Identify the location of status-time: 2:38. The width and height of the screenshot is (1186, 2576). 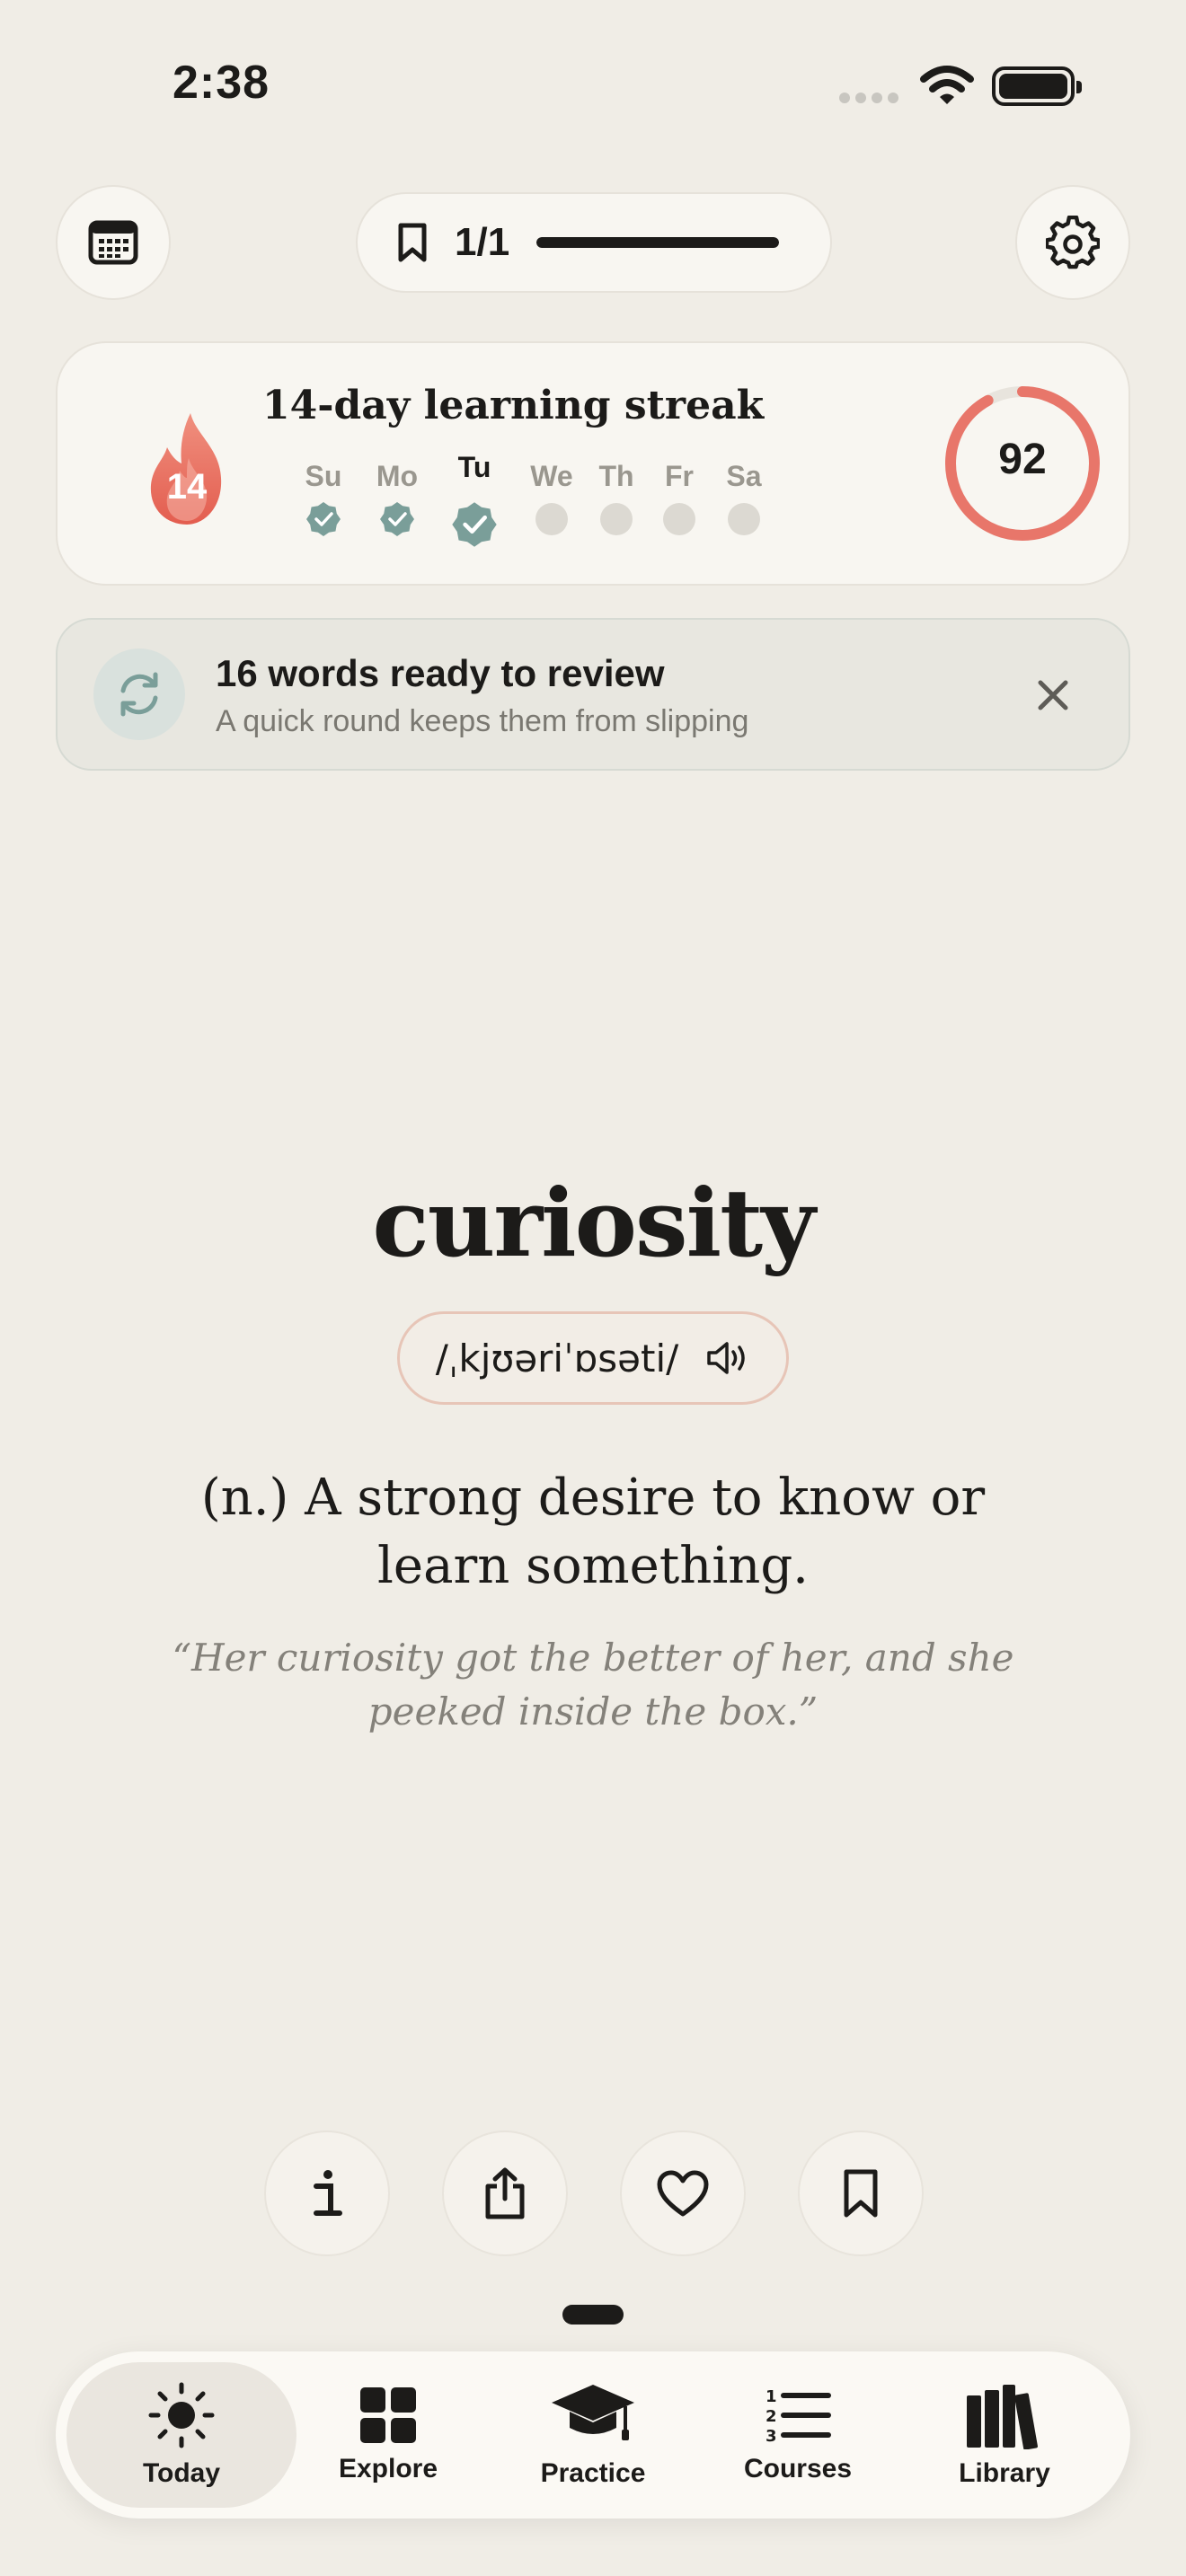
(221, 83).